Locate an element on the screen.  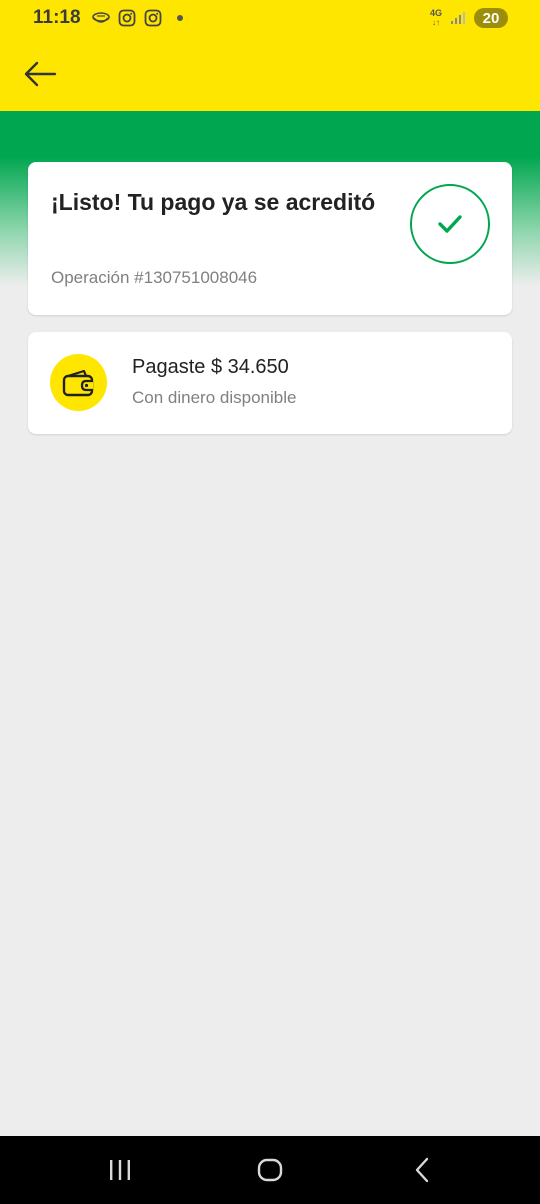
status-left: 11:18 is located at coordinates (108, 18).